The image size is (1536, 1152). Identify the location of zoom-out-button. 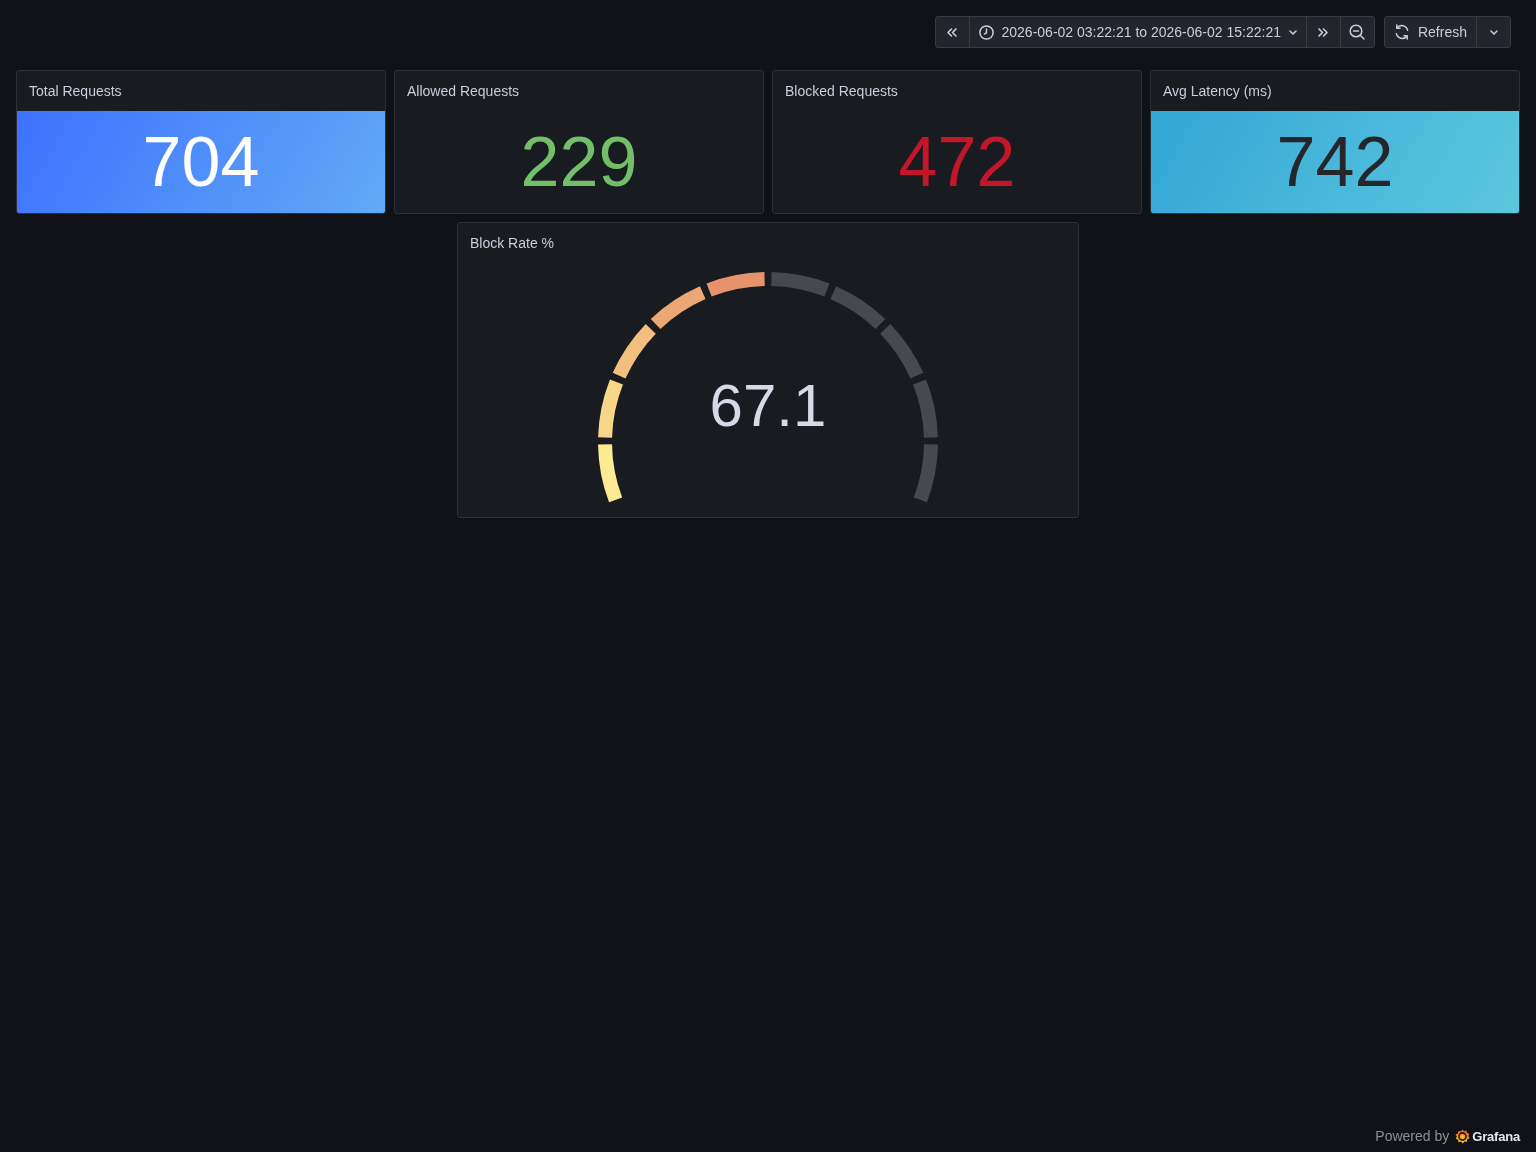
(1357, 32).